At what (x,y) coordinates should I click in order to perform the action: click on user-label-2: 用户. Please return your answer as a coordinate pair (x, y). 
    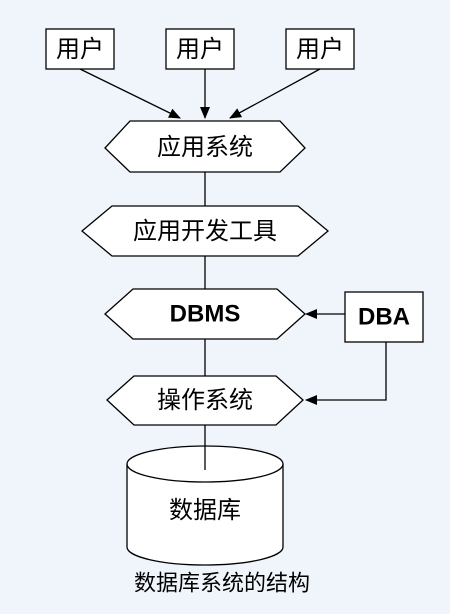
    Looking at the image, I should click on (200, 49).